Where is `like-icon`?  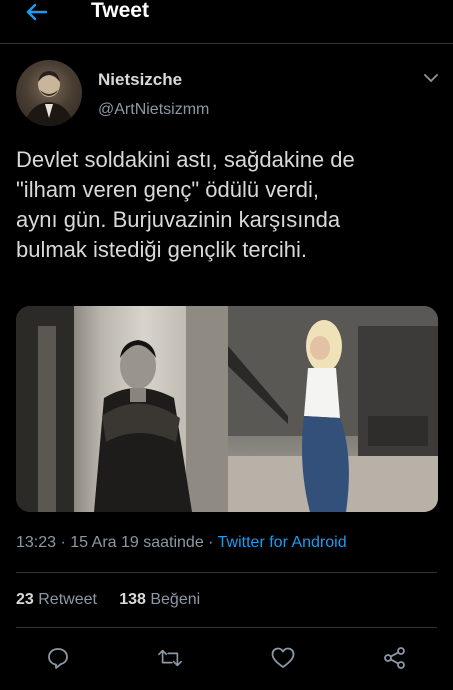
like-icon is located at coordinates (283, 657).